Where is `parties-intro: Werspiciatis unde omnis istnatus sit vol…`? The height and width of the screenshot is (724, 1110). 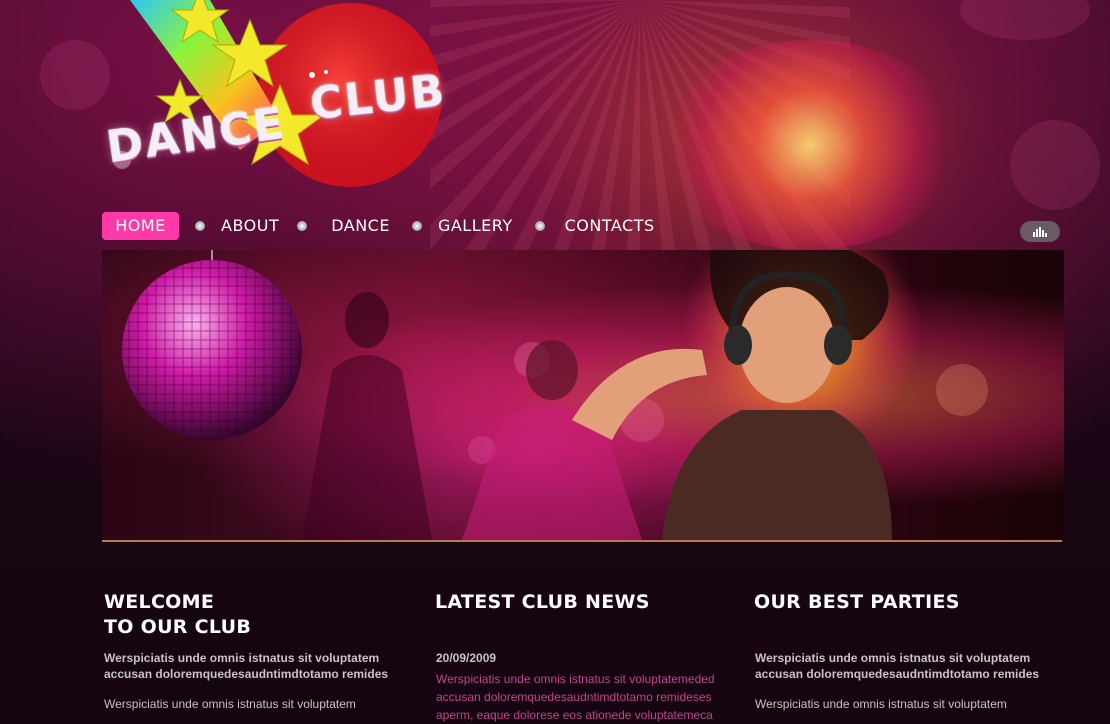 parties-intro: Werspiciatis unde omnis istnatus sit vol… is located at coordinates (897, 666).